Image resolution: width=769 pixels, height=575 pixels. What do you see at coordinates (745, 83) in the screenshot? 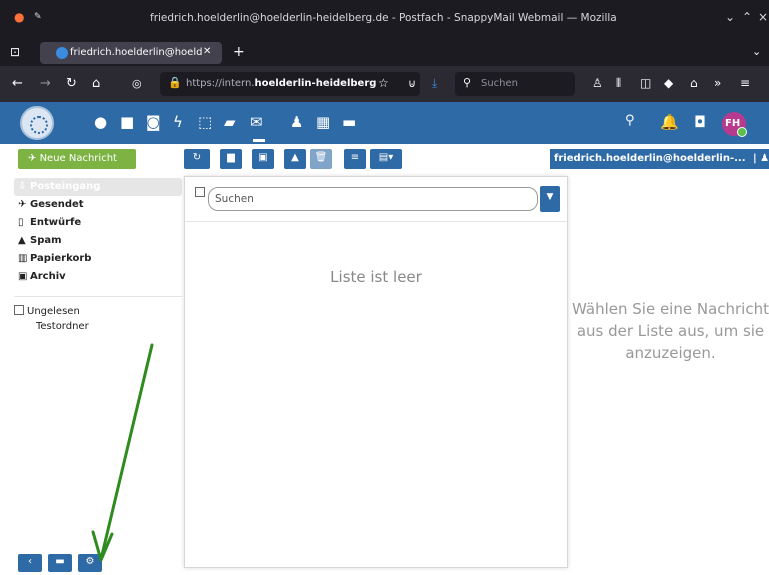
I see `menu-icon: ≡` at bounding box center [745, 83].